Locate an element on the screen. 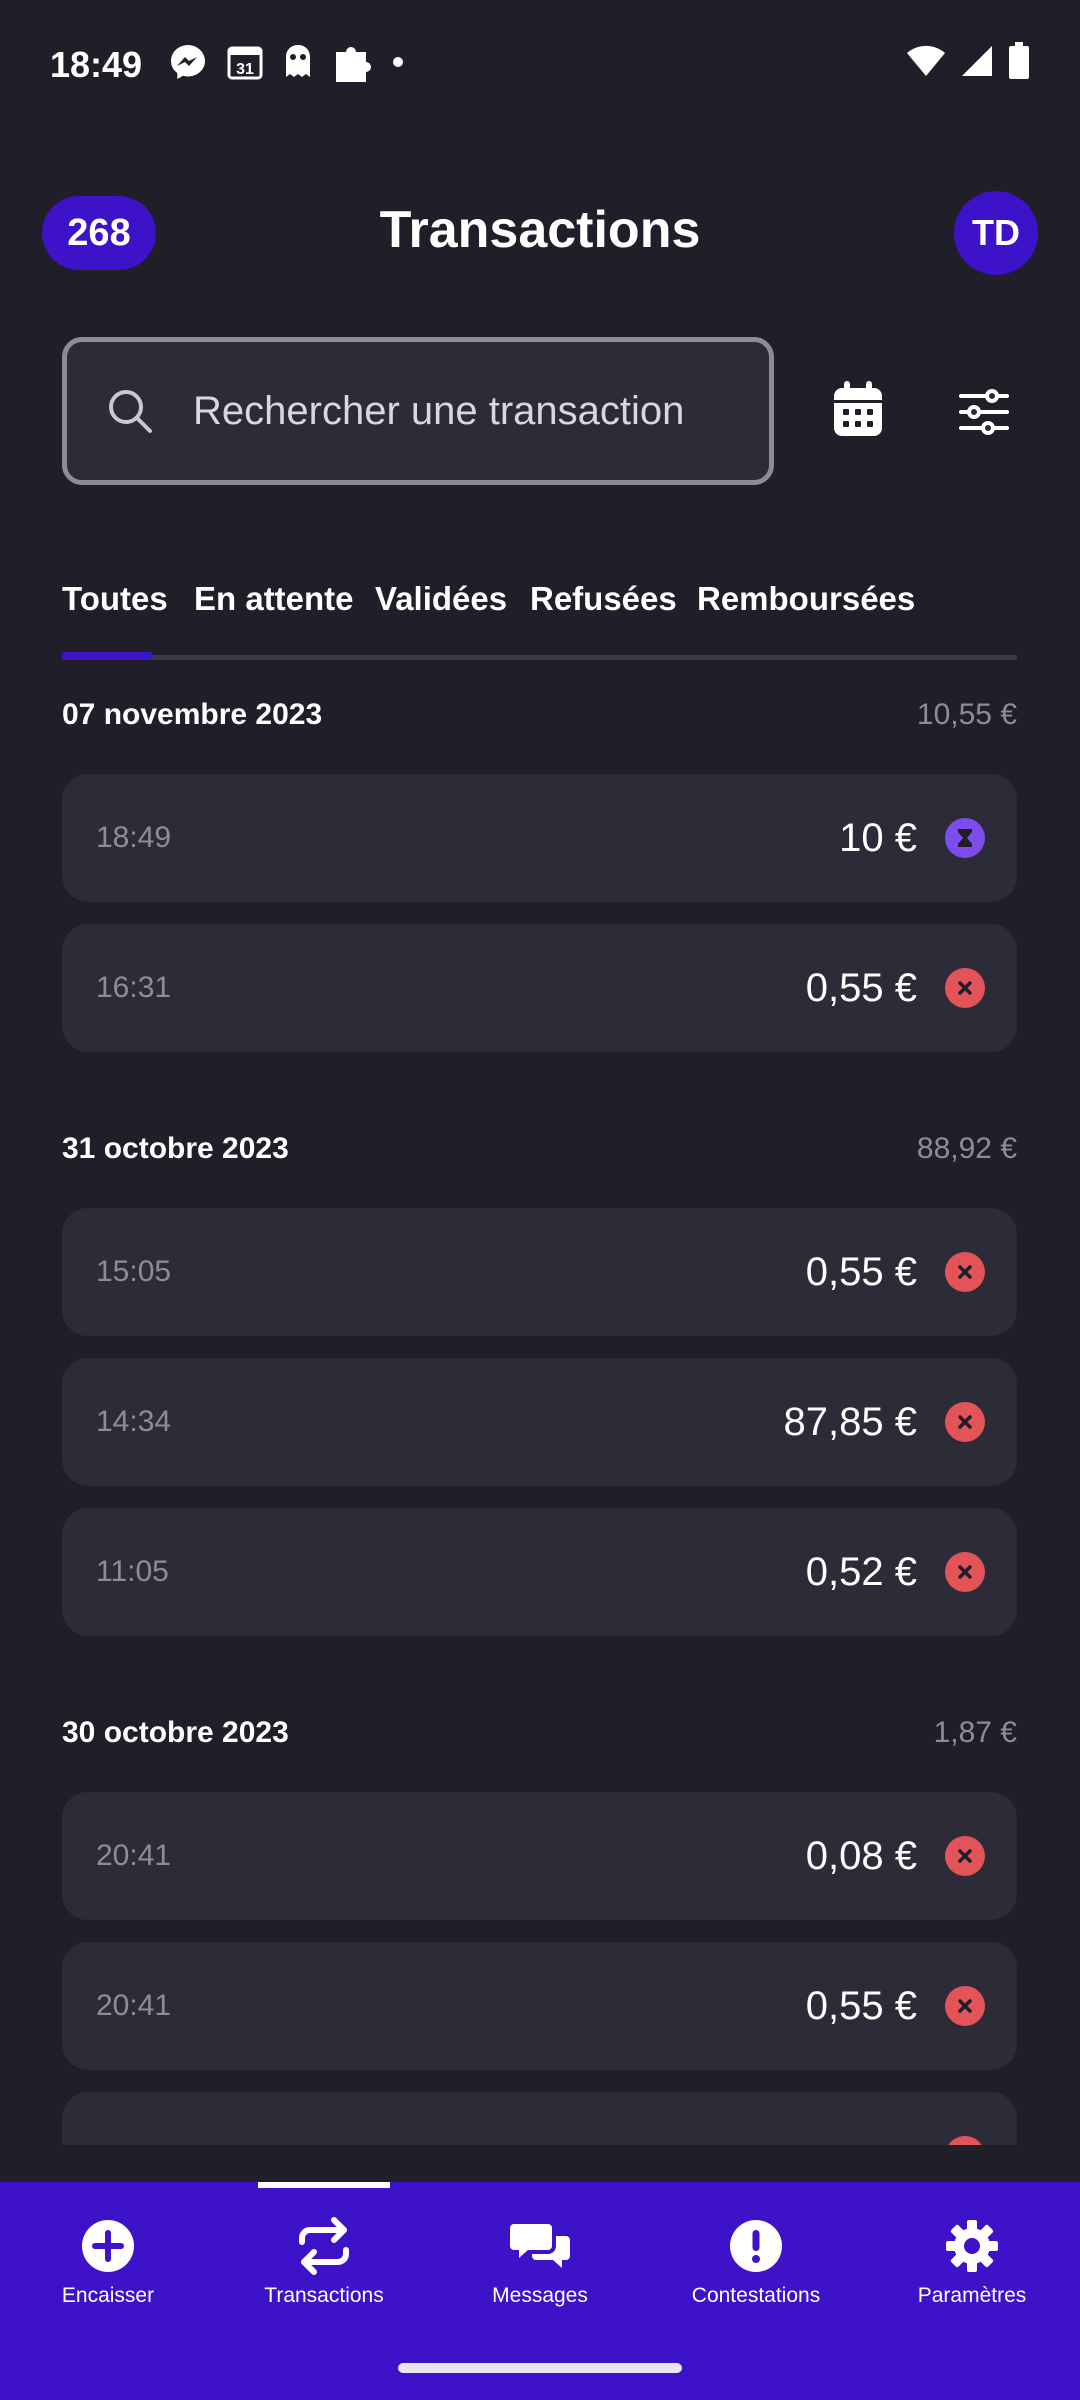 This screenshot has height=2400, width=1080. system-icons is located at coordinates (968, 61).